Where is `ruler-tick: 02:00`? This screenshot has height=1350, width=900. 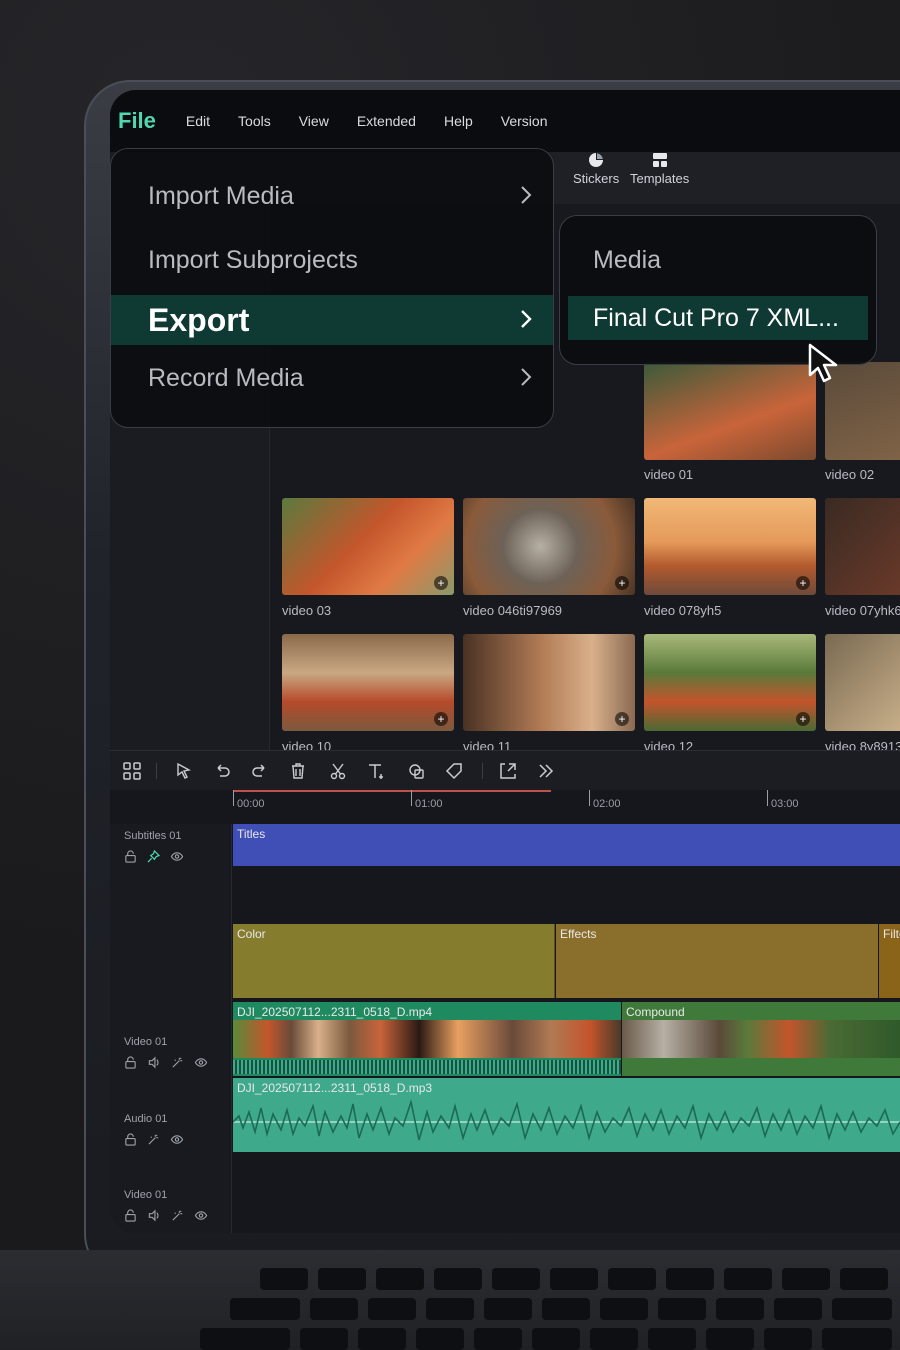
ruler-tick: 02:00 is located at coordinates (607, 804).